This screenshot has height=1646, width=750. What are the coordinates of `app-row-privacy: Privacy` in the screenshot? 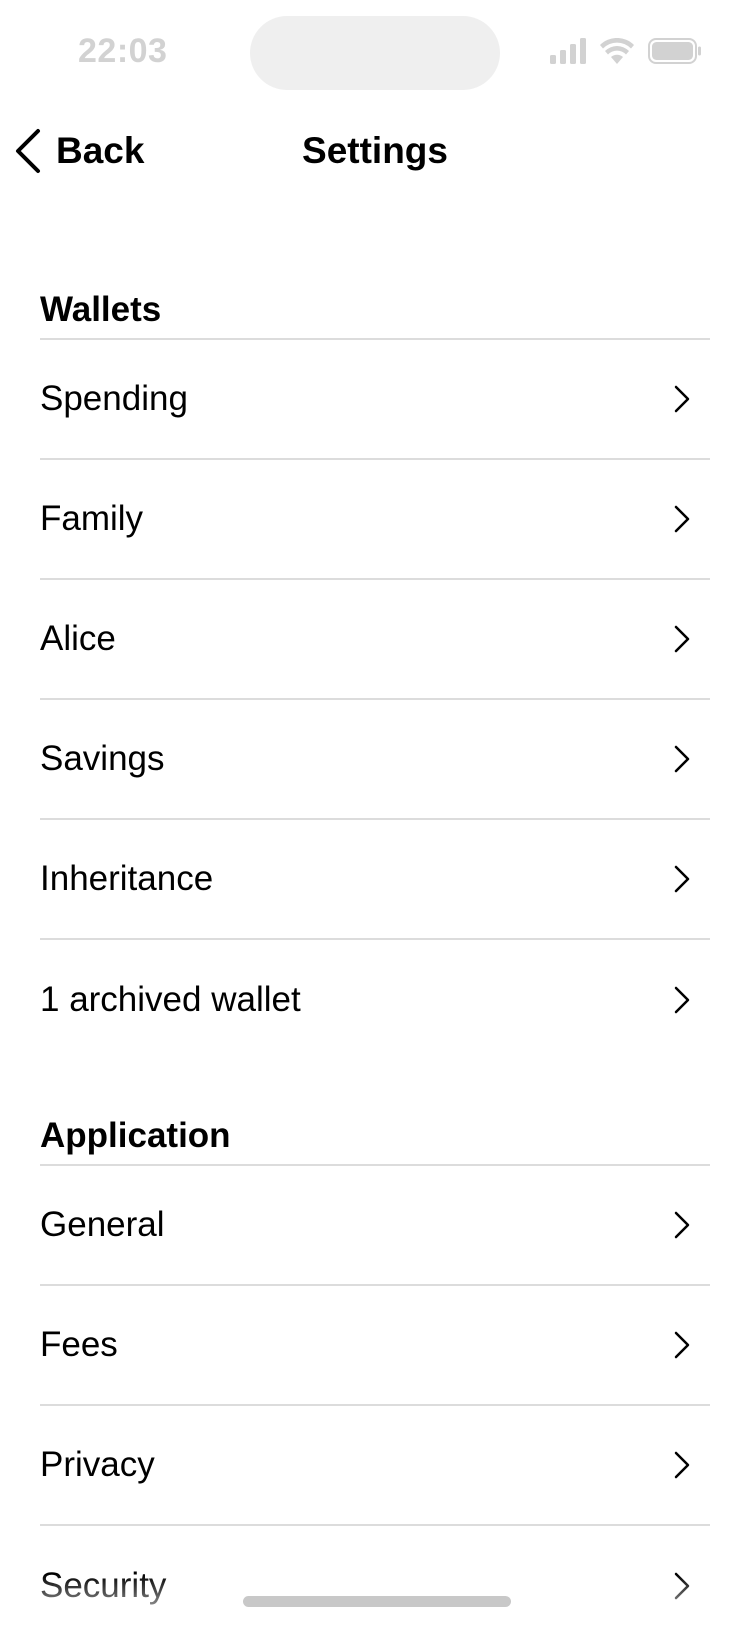 It's located at (375, 1466).